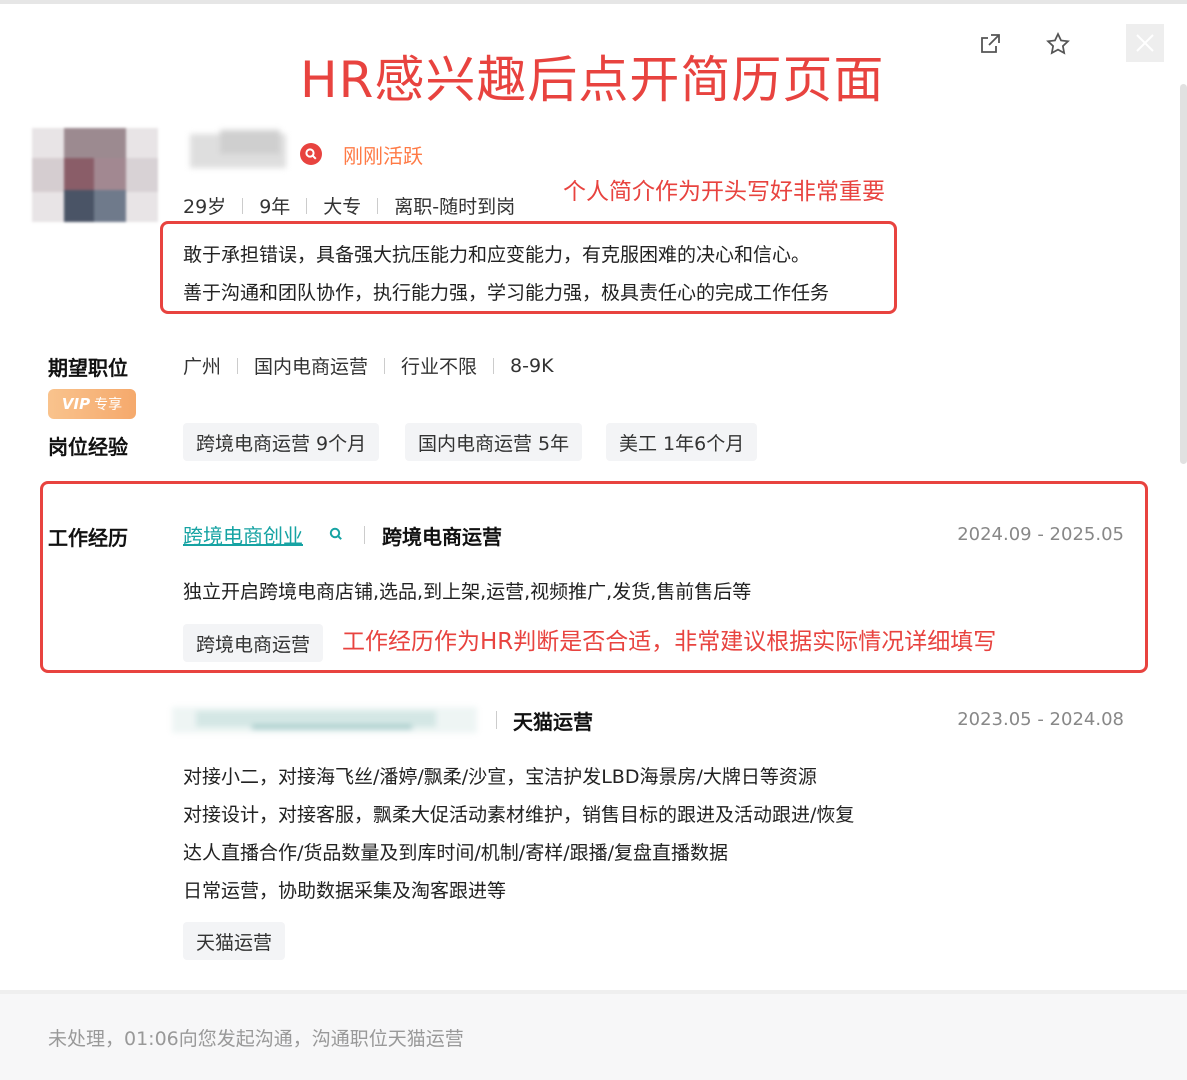  I want to click on active-status-icon, so click(311, 154).